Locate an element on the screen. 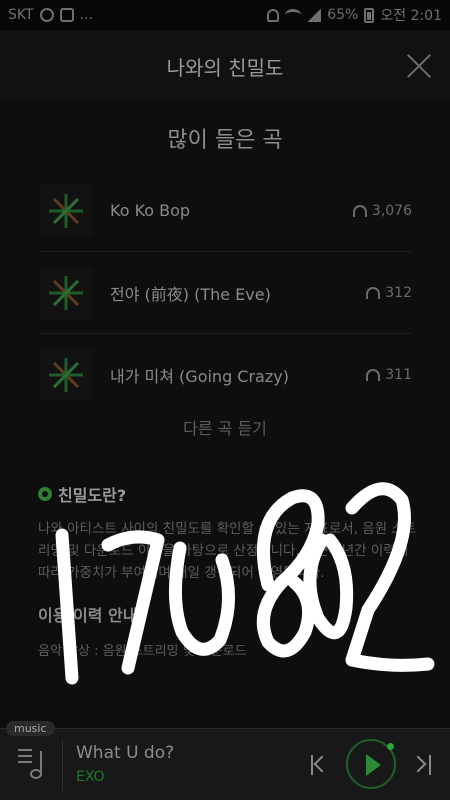 Image resolution: width=450 pixels, height=800 pixels. song-title: 전야 (前夜) (The Eve) is located at coordinates (190, 294).